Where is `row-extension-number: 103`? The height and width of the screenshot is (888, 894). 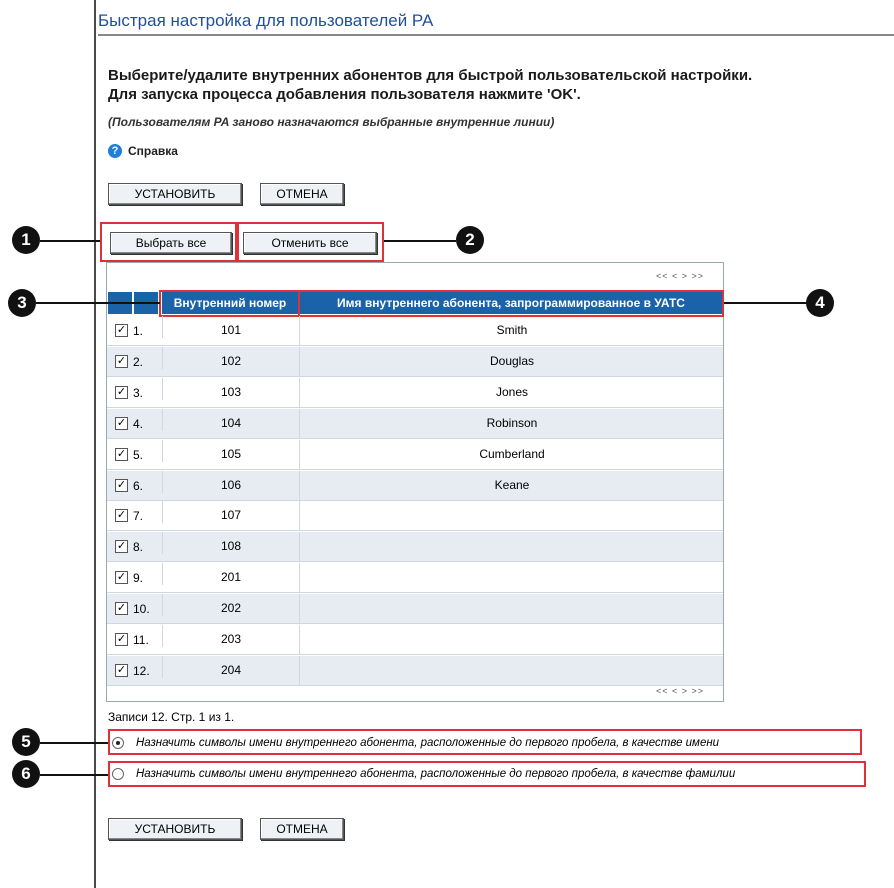 row-extension-number: 103 is located at coordinates (230, 388).